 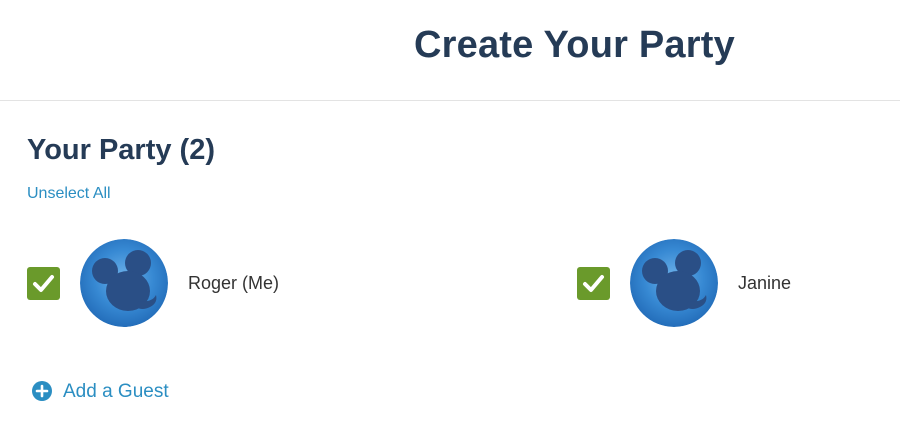 I want to click on party-member-janine: Janine, so click(x=727, y=283).